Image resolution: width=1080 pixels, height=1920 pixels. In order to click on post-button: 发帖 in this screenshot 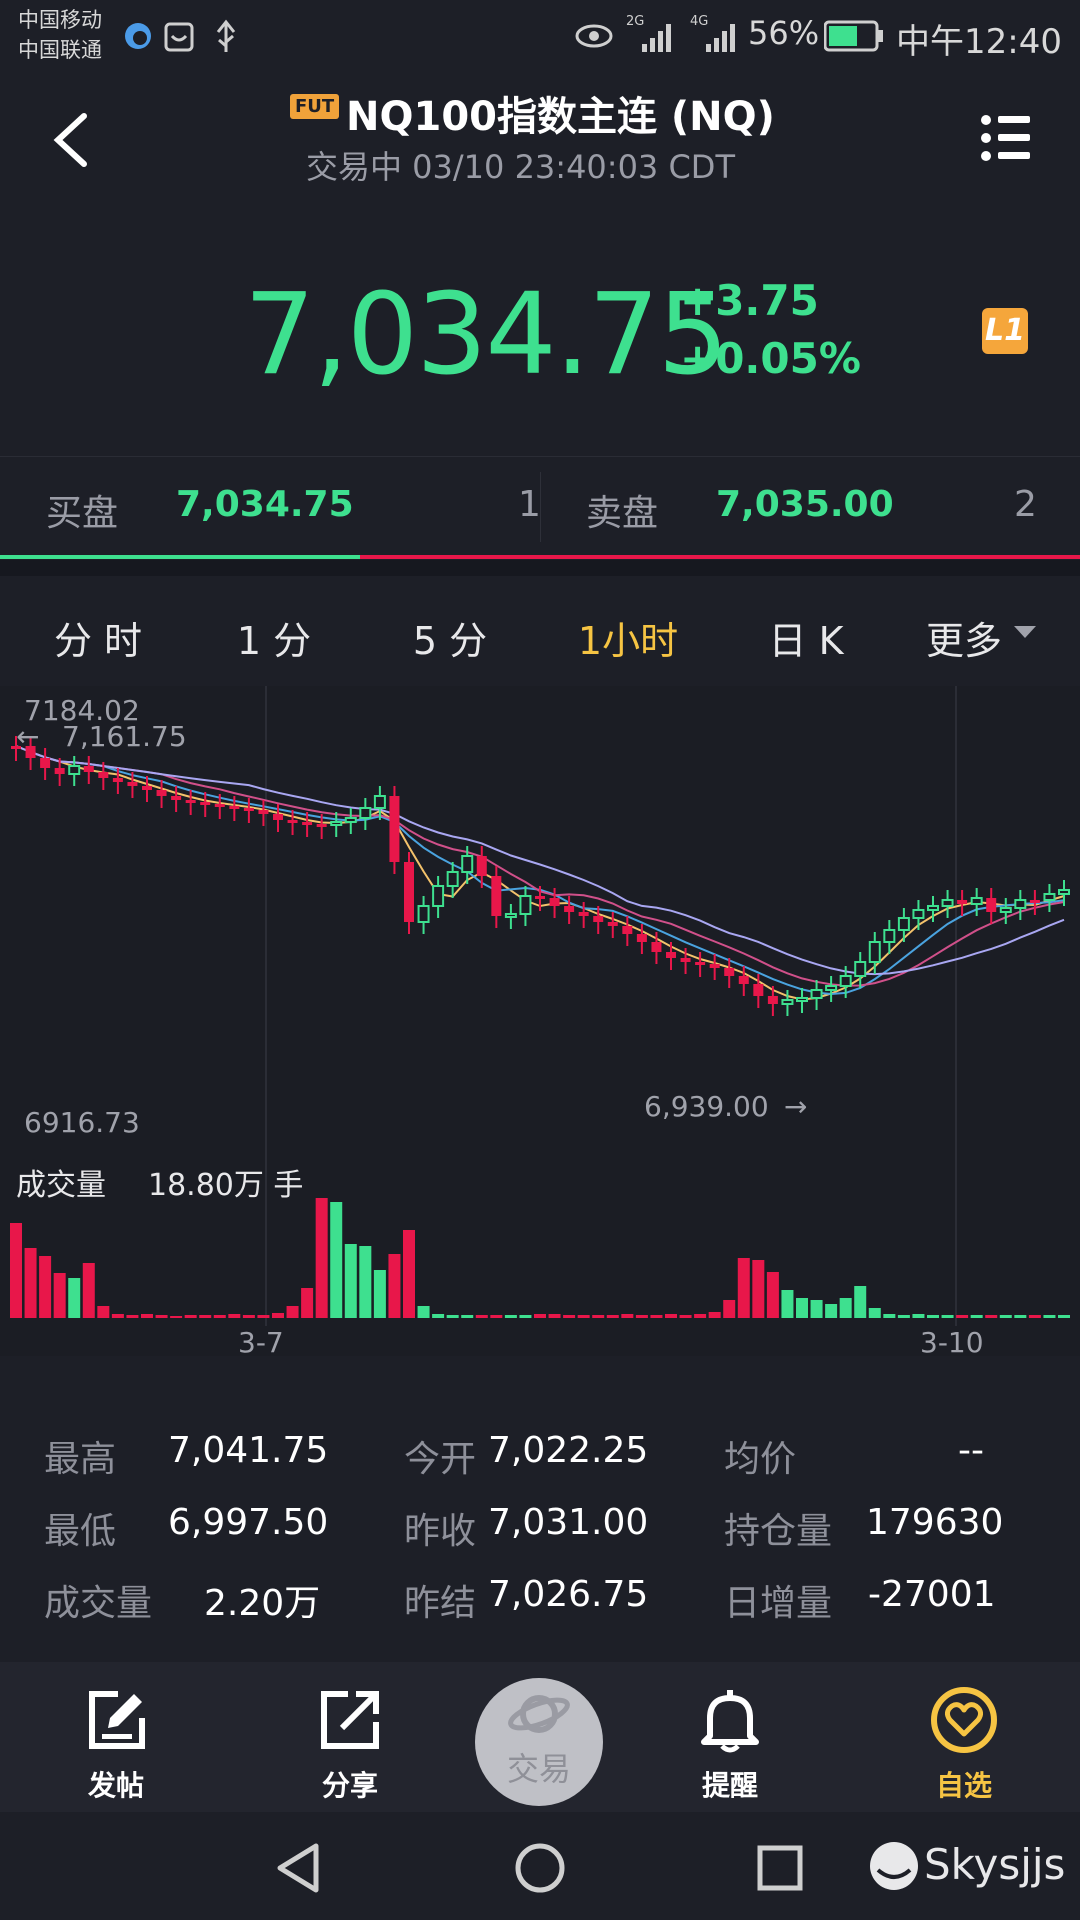, I will do `click(116, 1737)`.